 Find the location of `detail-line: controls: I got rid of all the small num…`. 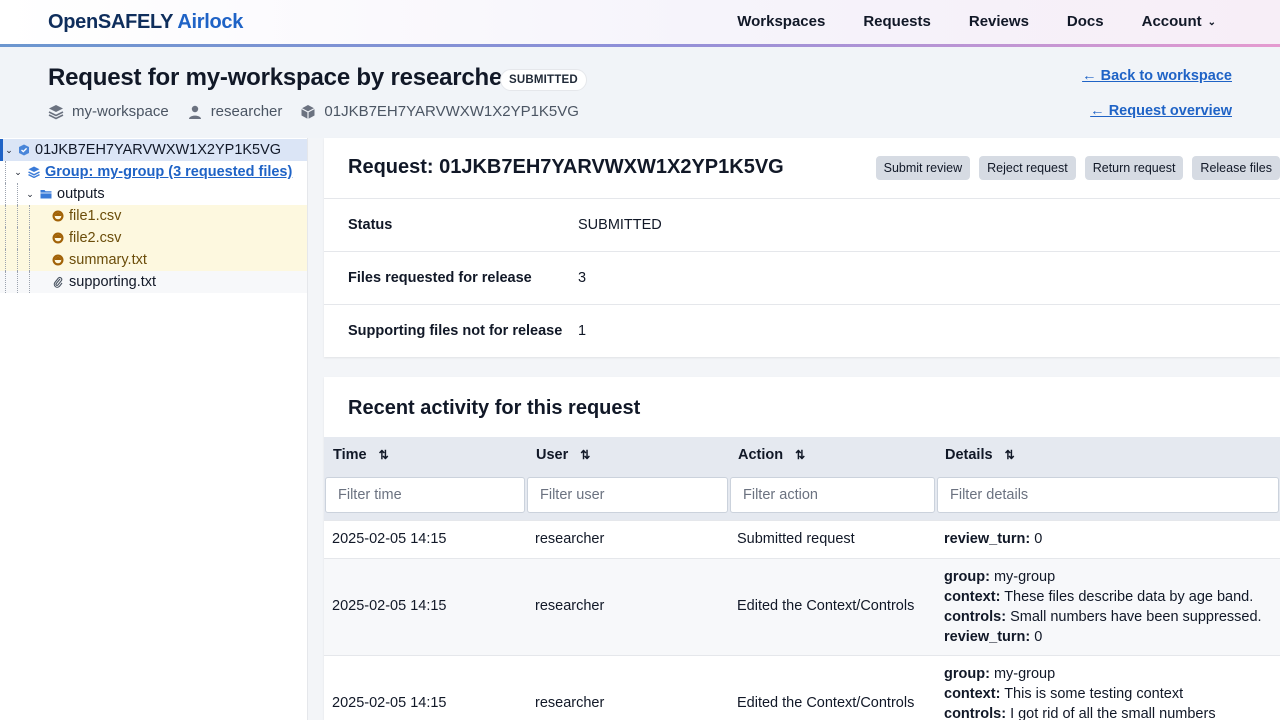

detail-line: controls: I got rid of all the small num… is located at coordinates (1080, 712).